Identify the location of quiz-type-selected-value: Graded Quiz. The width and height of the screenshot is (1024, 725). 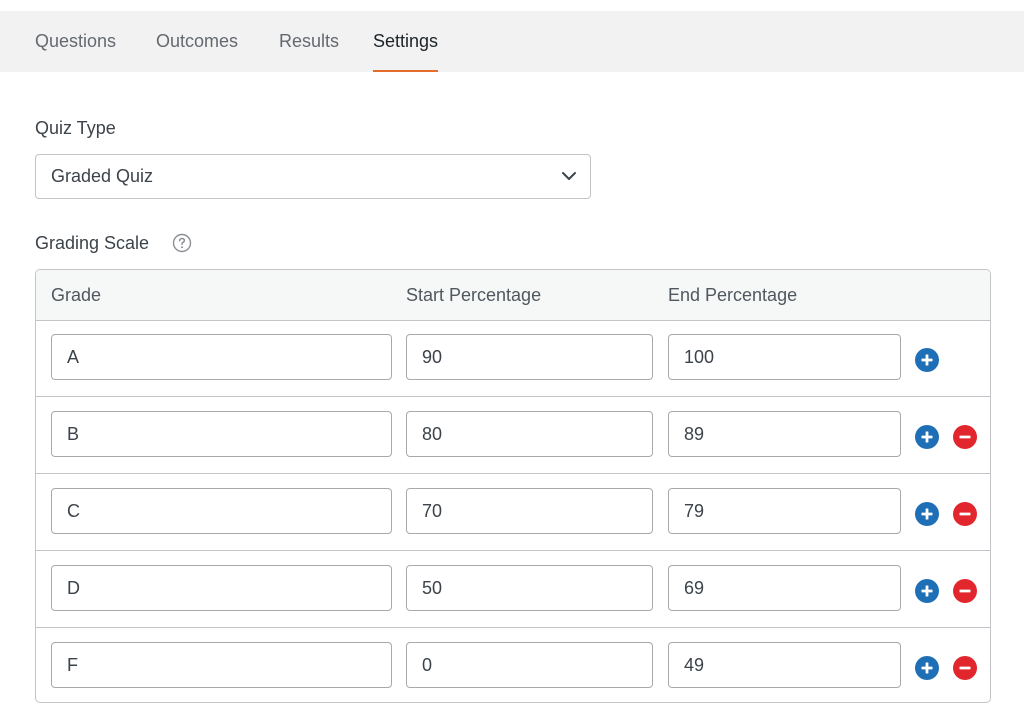
(102, 176).